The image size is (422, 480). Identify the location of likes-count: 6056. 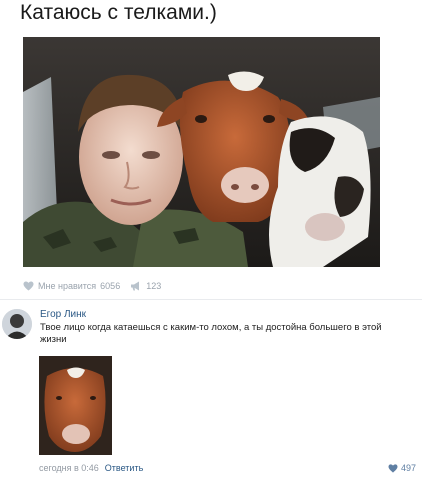
(110, 286).